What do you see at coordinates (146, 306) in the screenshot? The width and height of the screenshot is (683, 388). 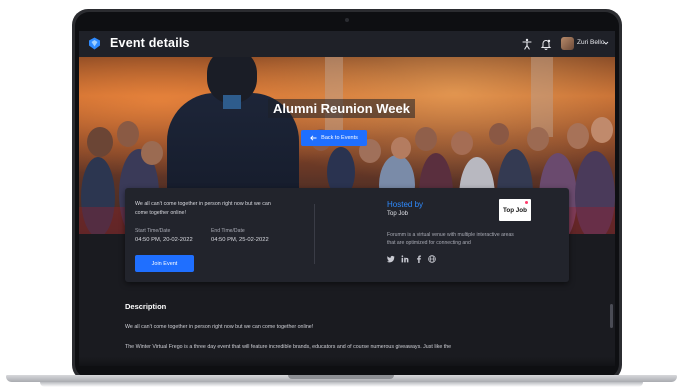 I see `description-heading: Description` at bounding box center [146, 306].